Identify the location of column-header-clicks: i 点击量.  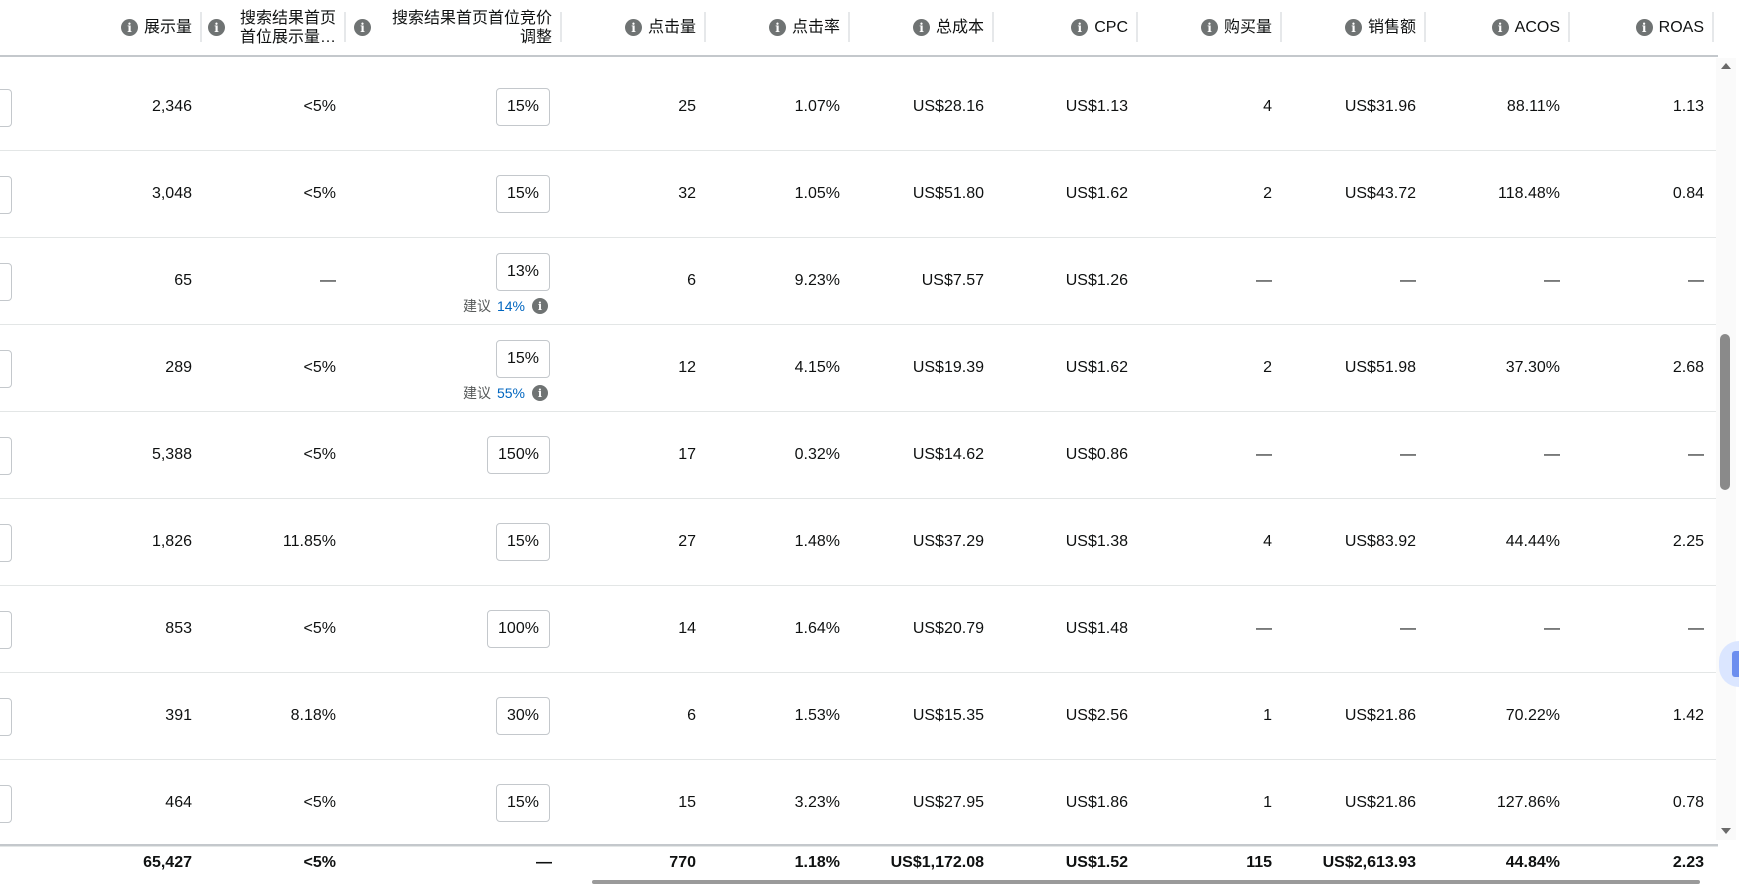
(634, 27).